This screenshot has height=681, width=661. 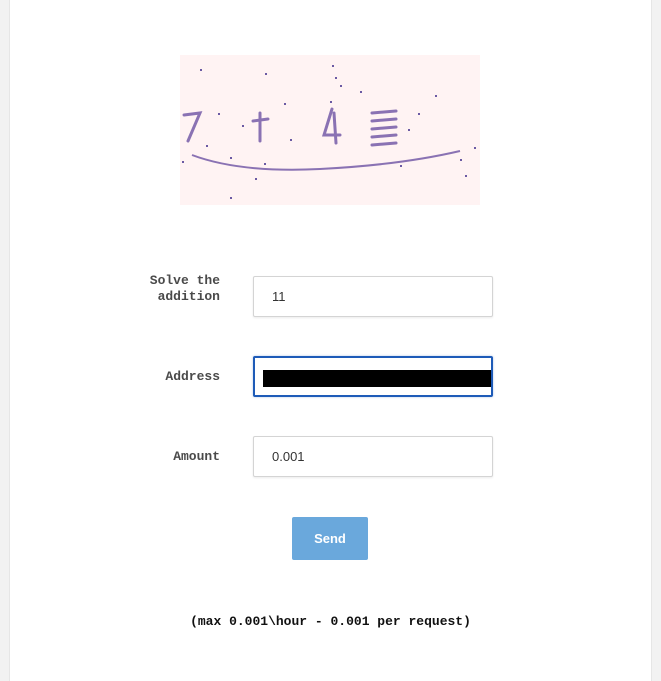 What do you see at coordinates (330, 621) in the screenshot?
I see `limit-note: (max 0.001\hour - 0.001 per request)` at bounding box center [330, 621].